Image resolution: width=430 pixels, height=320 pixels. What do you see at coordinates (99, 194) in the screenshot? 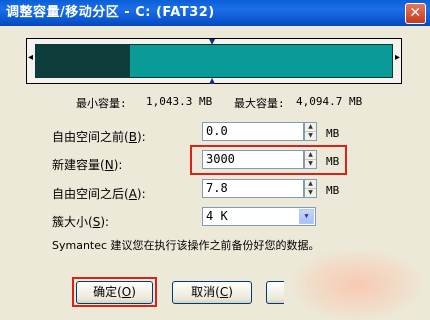
I see `free-after-label: 自由空间之后(A):` at bounding box center [99, 194].